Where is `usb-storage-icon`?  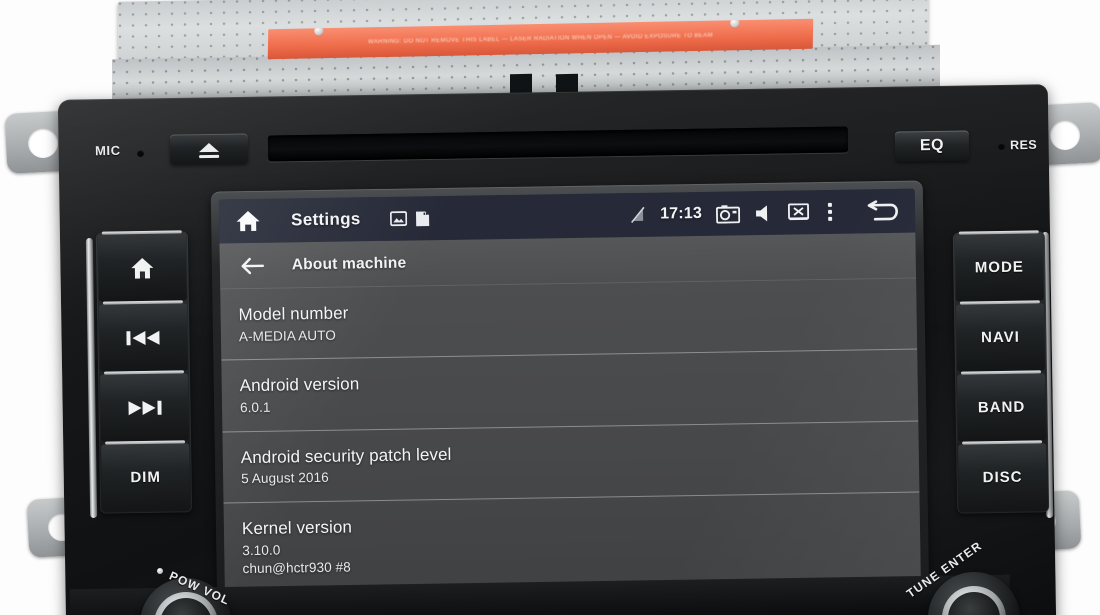
usb-storage-icon is located at coordinates (422, 218).